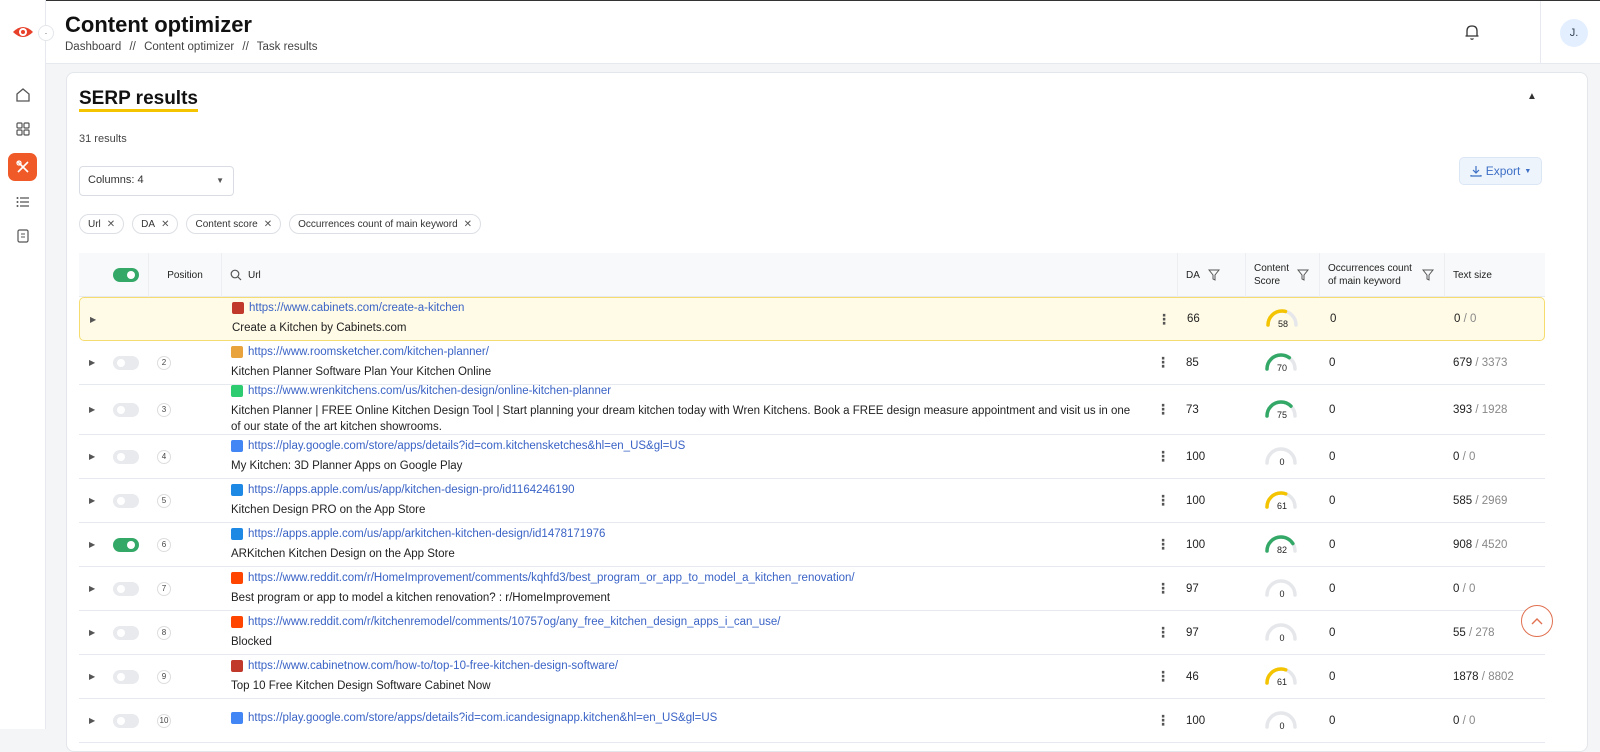 The height and width of the screenshot is (752, 1600). I want to click on text-size-cell: 0 / 0, so click(1464, 588).